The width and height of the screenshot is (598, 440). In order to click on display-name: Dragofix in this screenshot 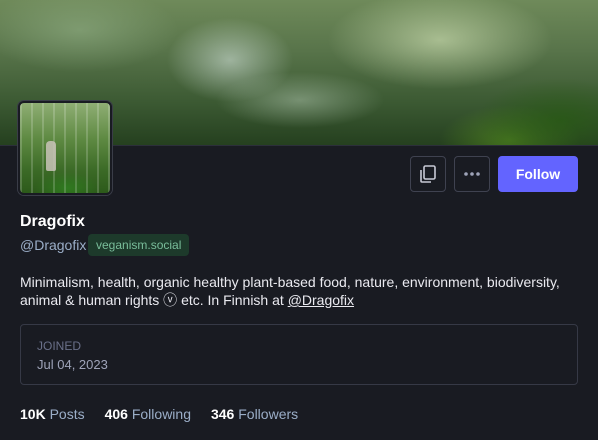, I will do `click(52, 221)`.